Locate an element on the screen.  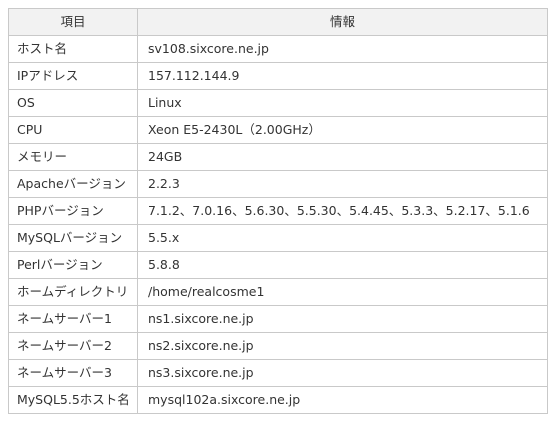
row-value: 24GB is located at coordinates (342, 157).